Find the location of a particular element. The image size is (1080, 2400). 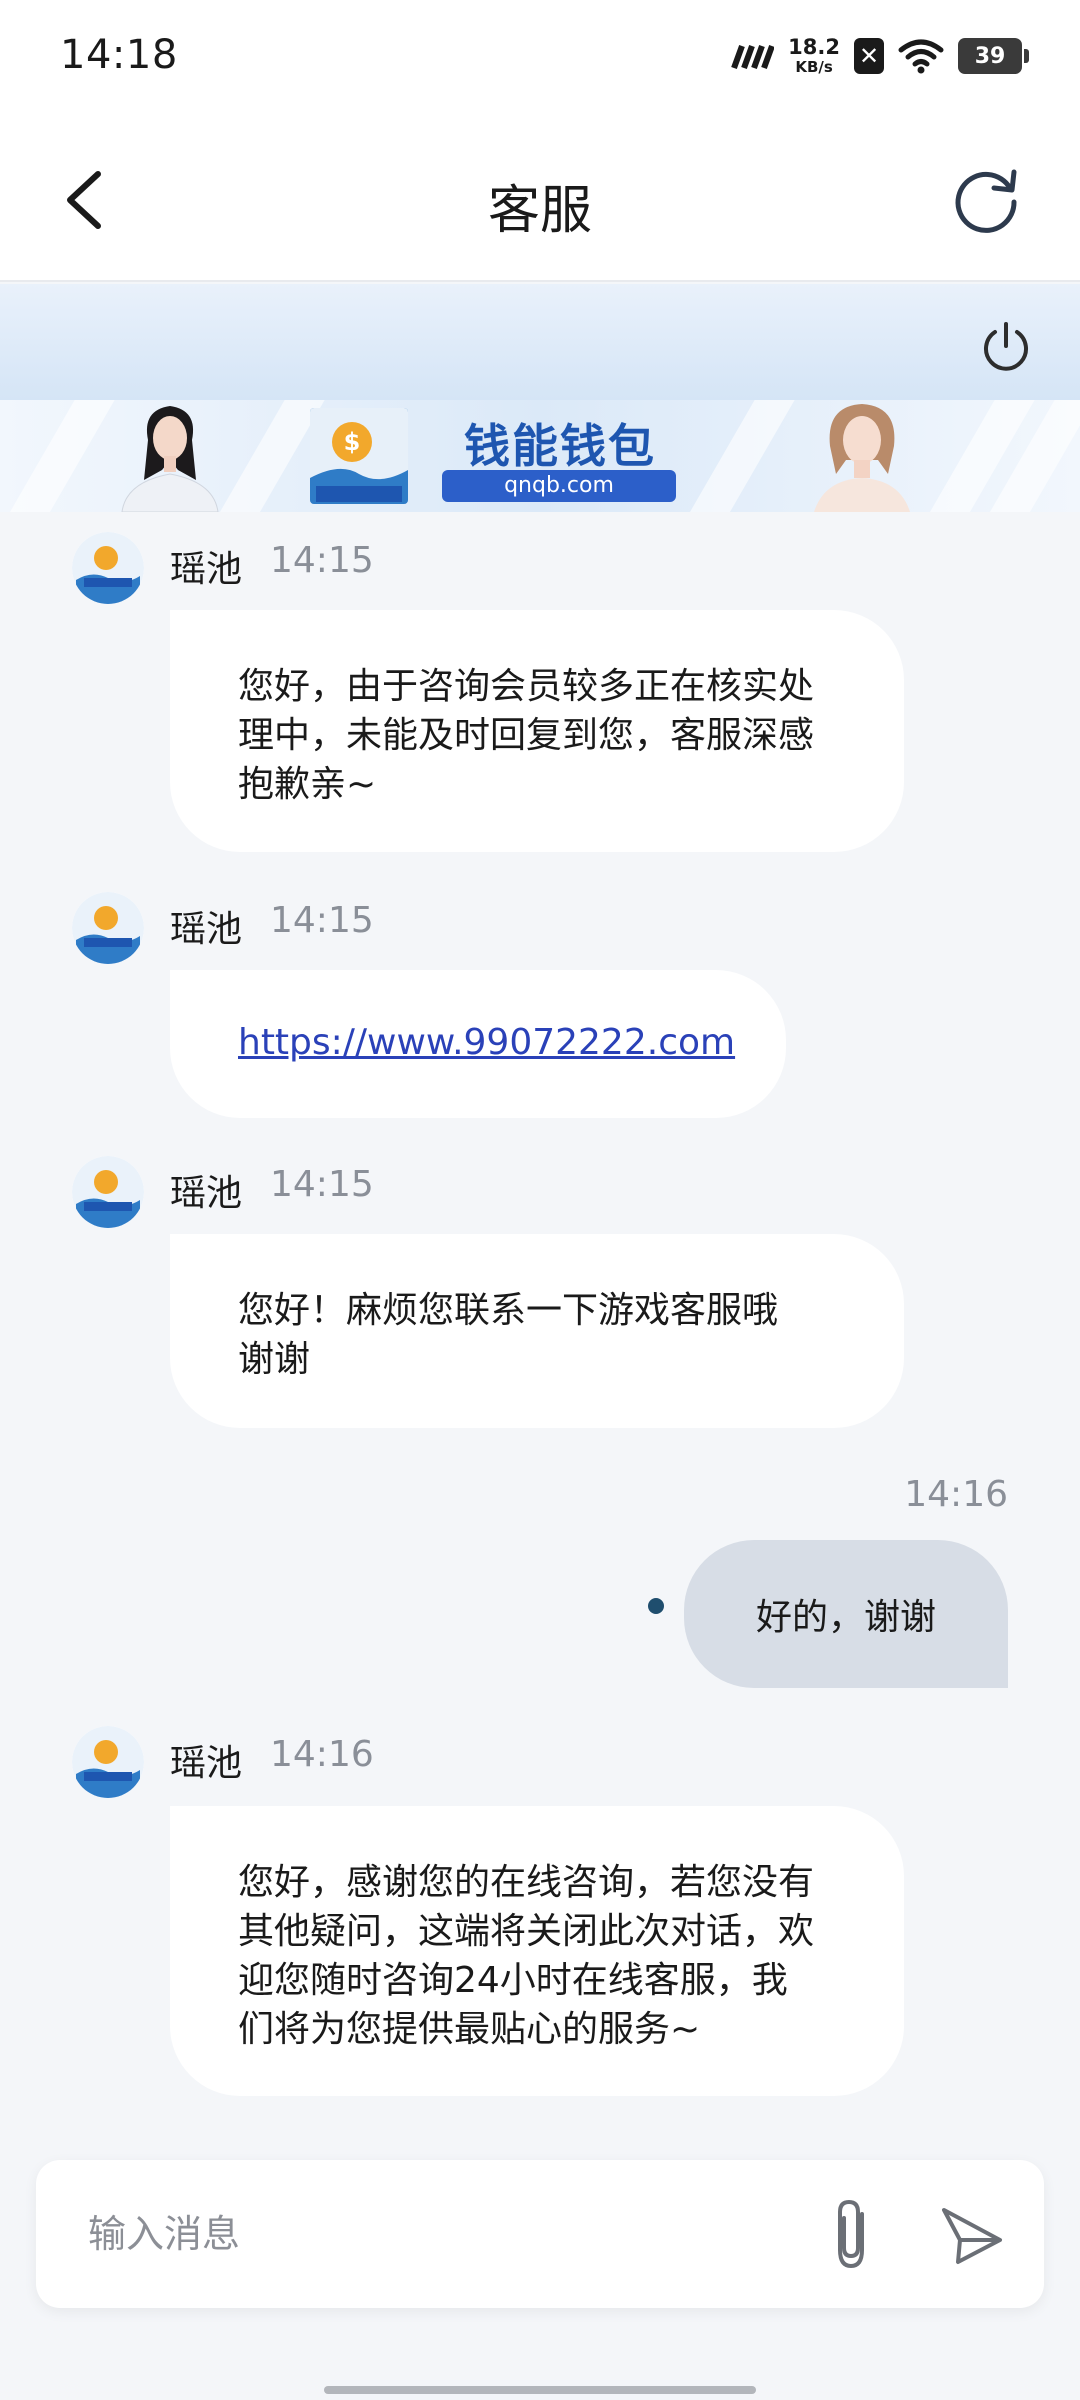

wifi-icon is located at coordinates (921, 56).